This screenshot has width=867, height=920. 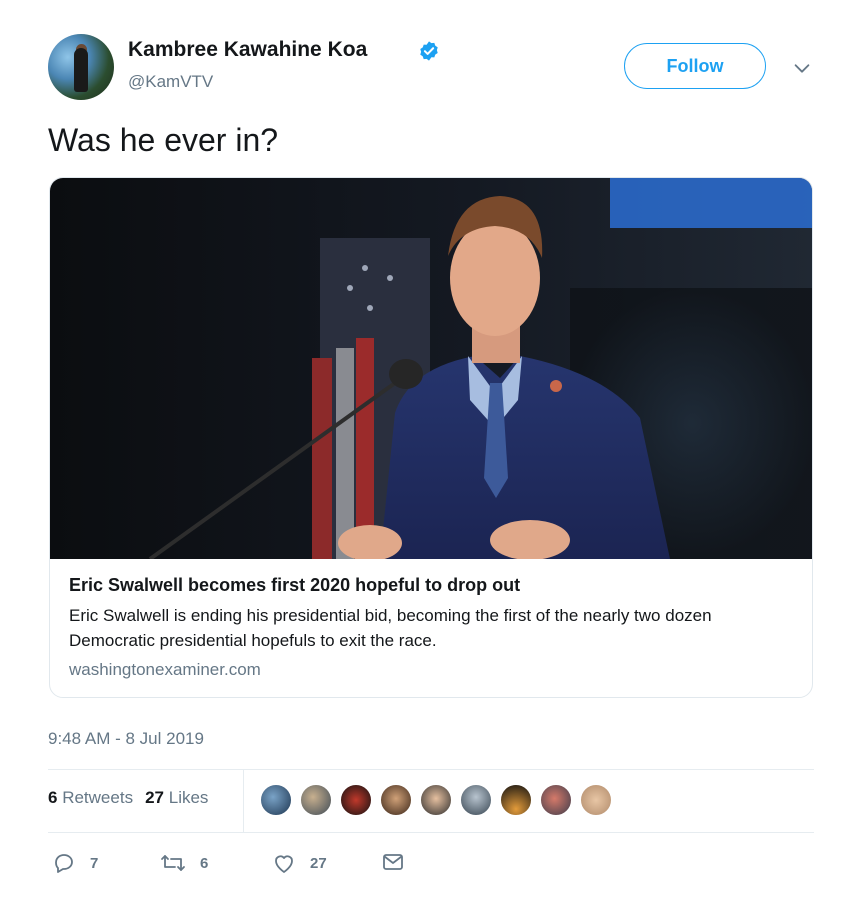 I want to click on verified-badge-icon, so click(x=429, y=51).